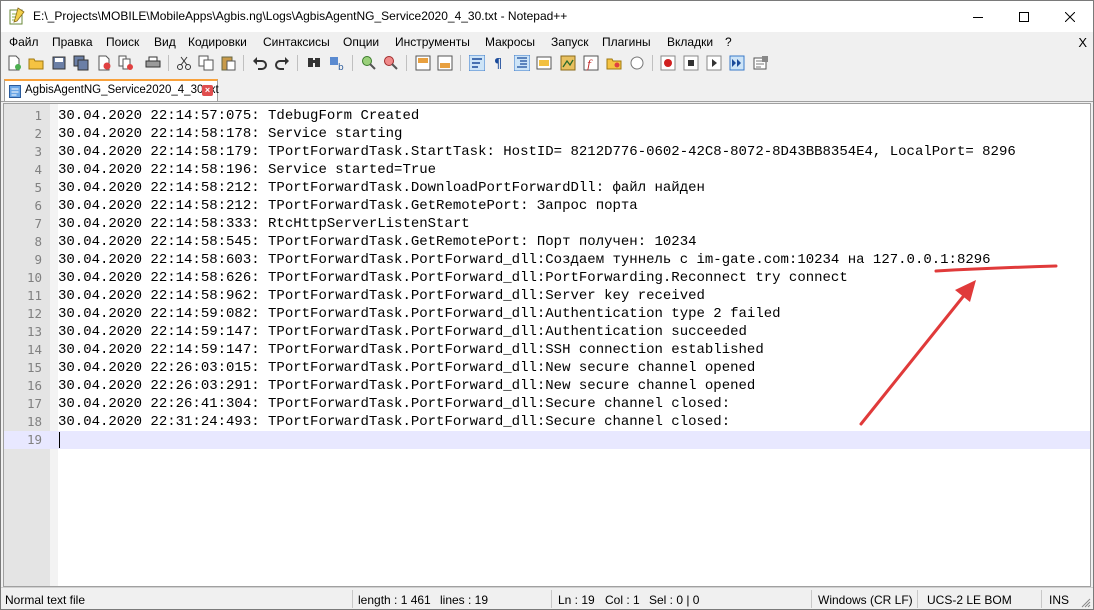 The width and height of the screenshot is (1094, 610). I want to click on show-all-chars-icon: ¶, so click(499, 63).